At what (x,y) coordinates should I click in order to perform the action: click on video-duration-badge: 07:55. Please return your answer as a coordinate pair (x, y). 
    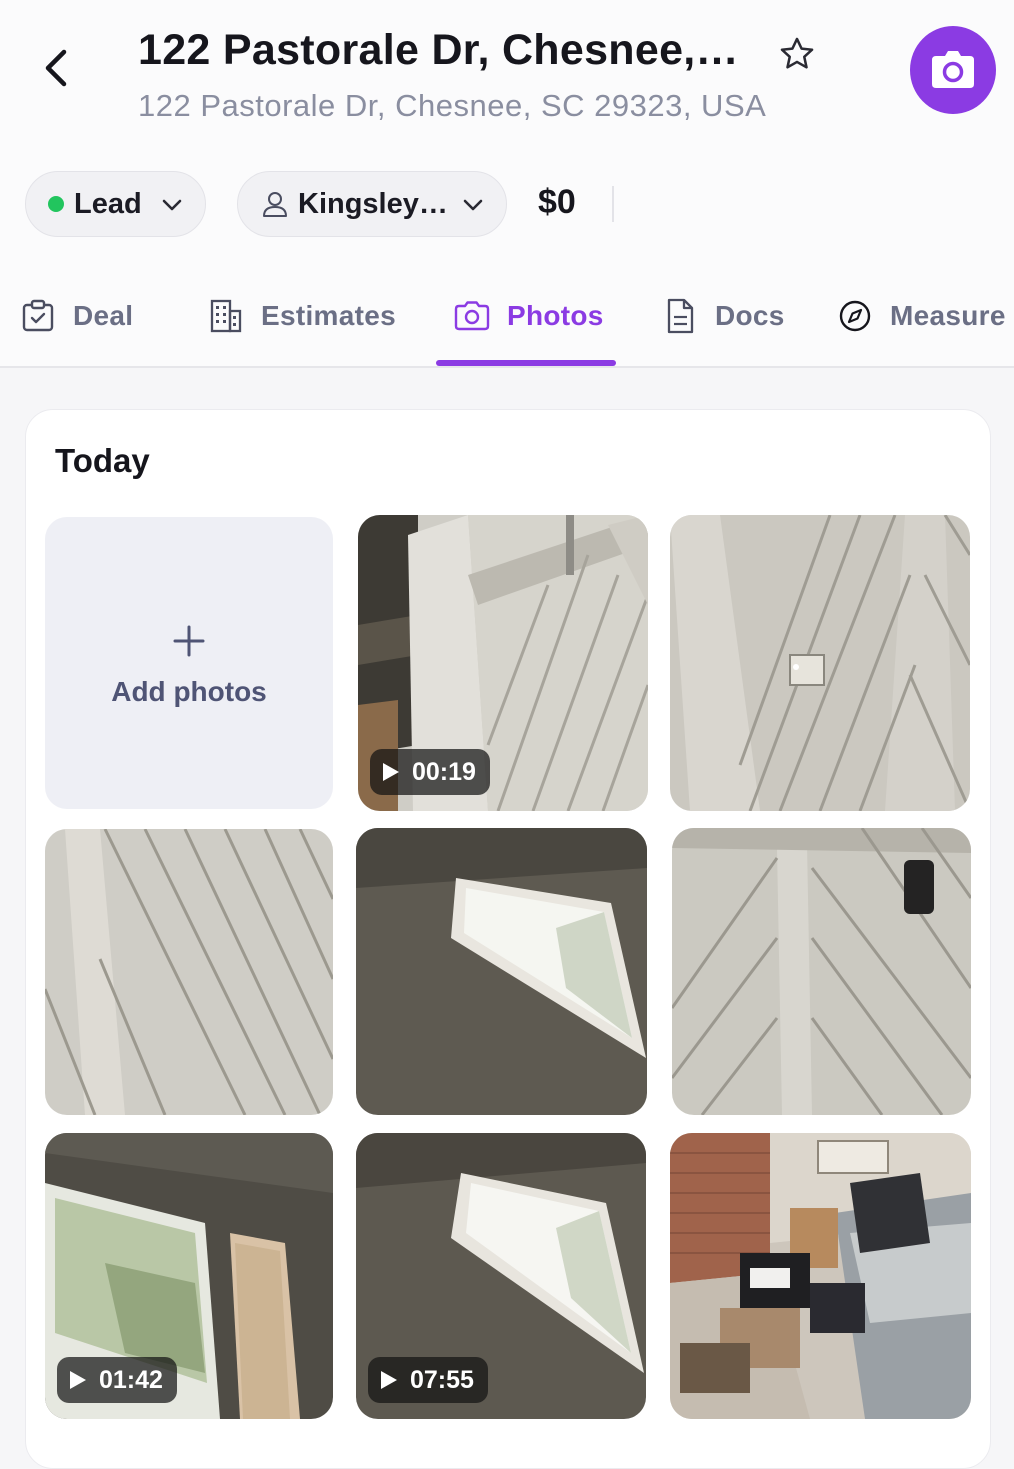
    Looking at the image, I should click on (428, 1380).